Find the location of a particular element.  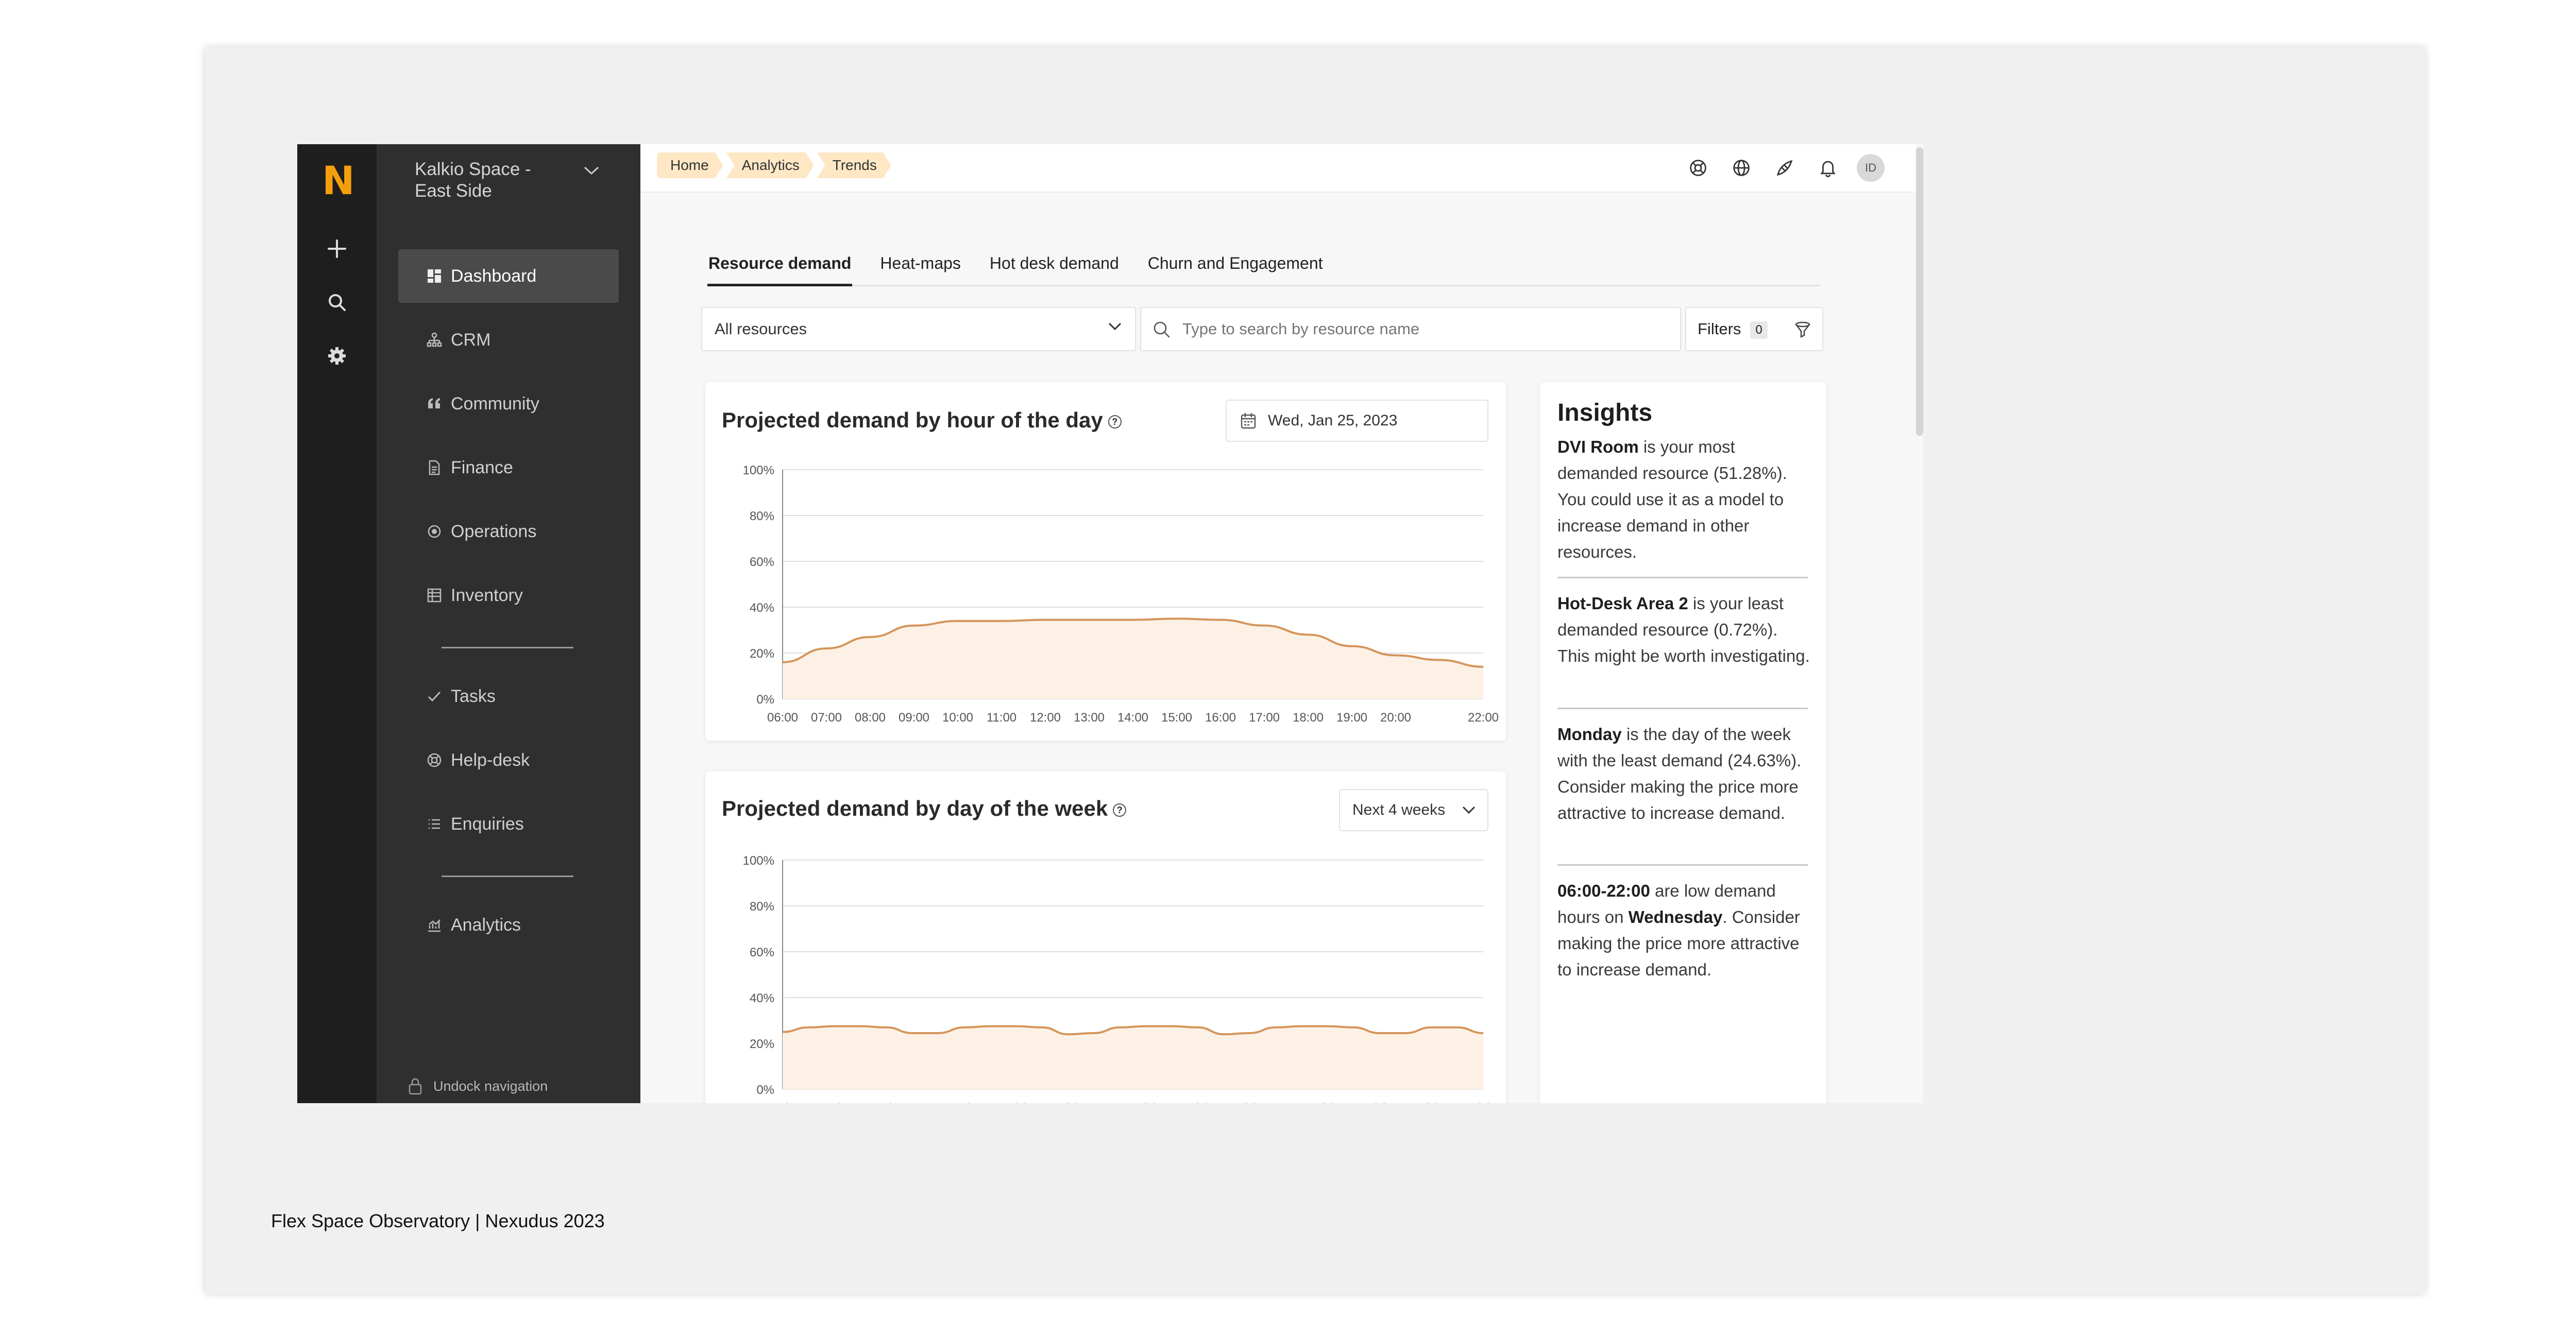

filter-icon is located at coordinates (1802, 329).